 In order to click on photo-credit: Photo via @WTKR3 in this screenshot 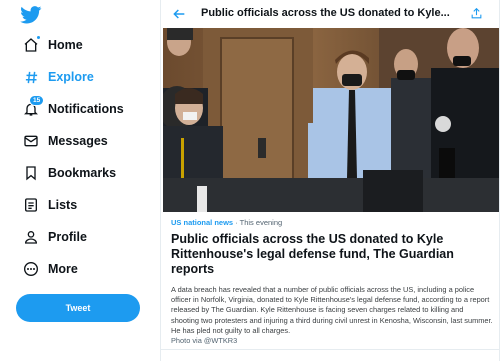, I will do `click(204, 341)`.